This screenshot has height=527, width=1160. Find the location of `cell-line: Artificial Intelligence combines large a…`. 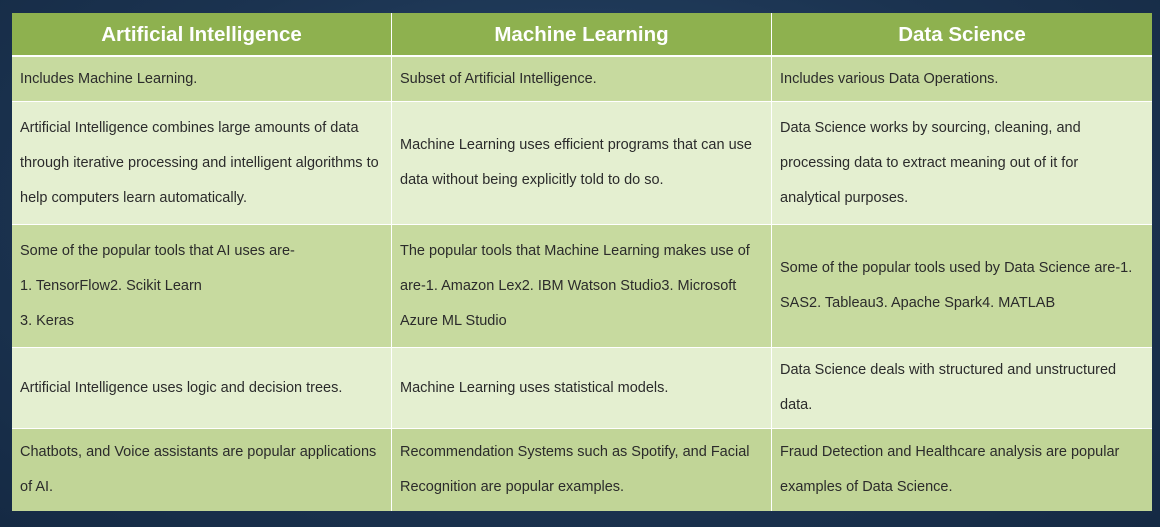

cell-line: Artificial Intelligence combines large a… is located at coordinates (189, 127).